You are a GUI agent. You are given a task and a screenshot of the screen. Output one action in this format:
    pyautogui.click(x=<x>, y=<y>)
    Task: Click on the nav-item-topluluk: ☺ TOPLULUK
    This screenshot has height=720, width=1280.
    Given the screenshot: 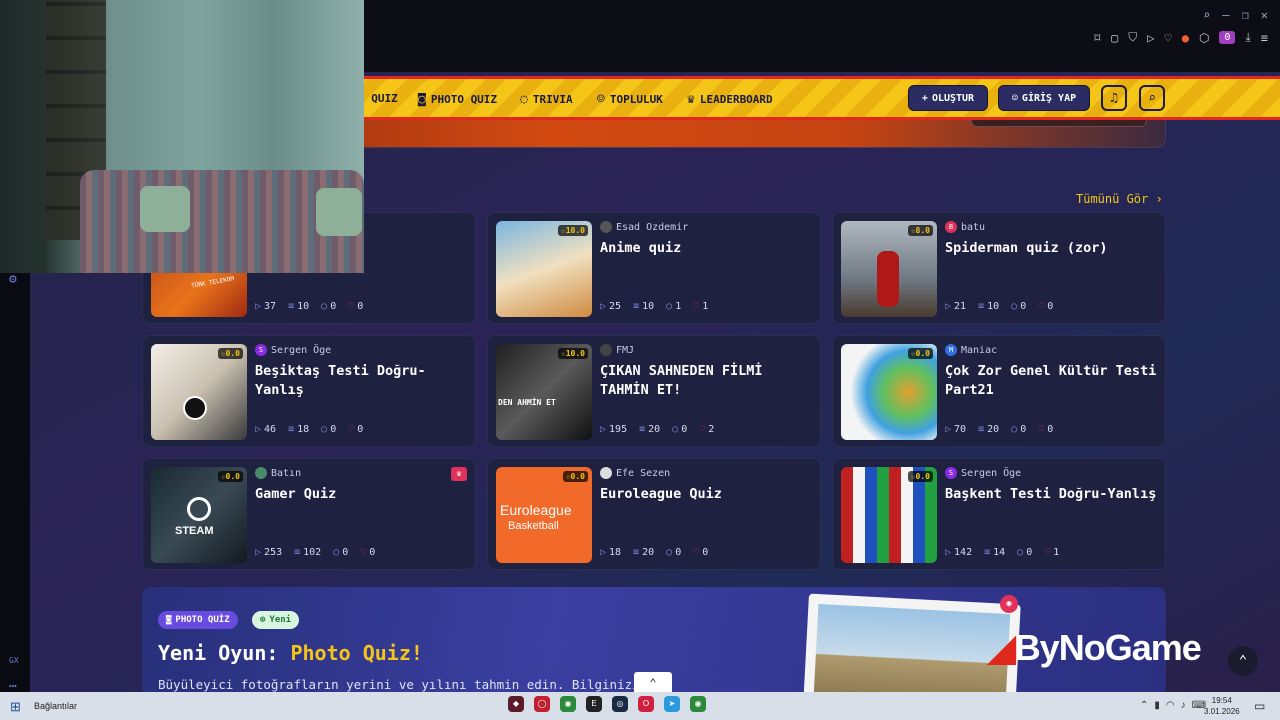 What is the action you would take?
    pyautogui.click(x=630, y=99)
    